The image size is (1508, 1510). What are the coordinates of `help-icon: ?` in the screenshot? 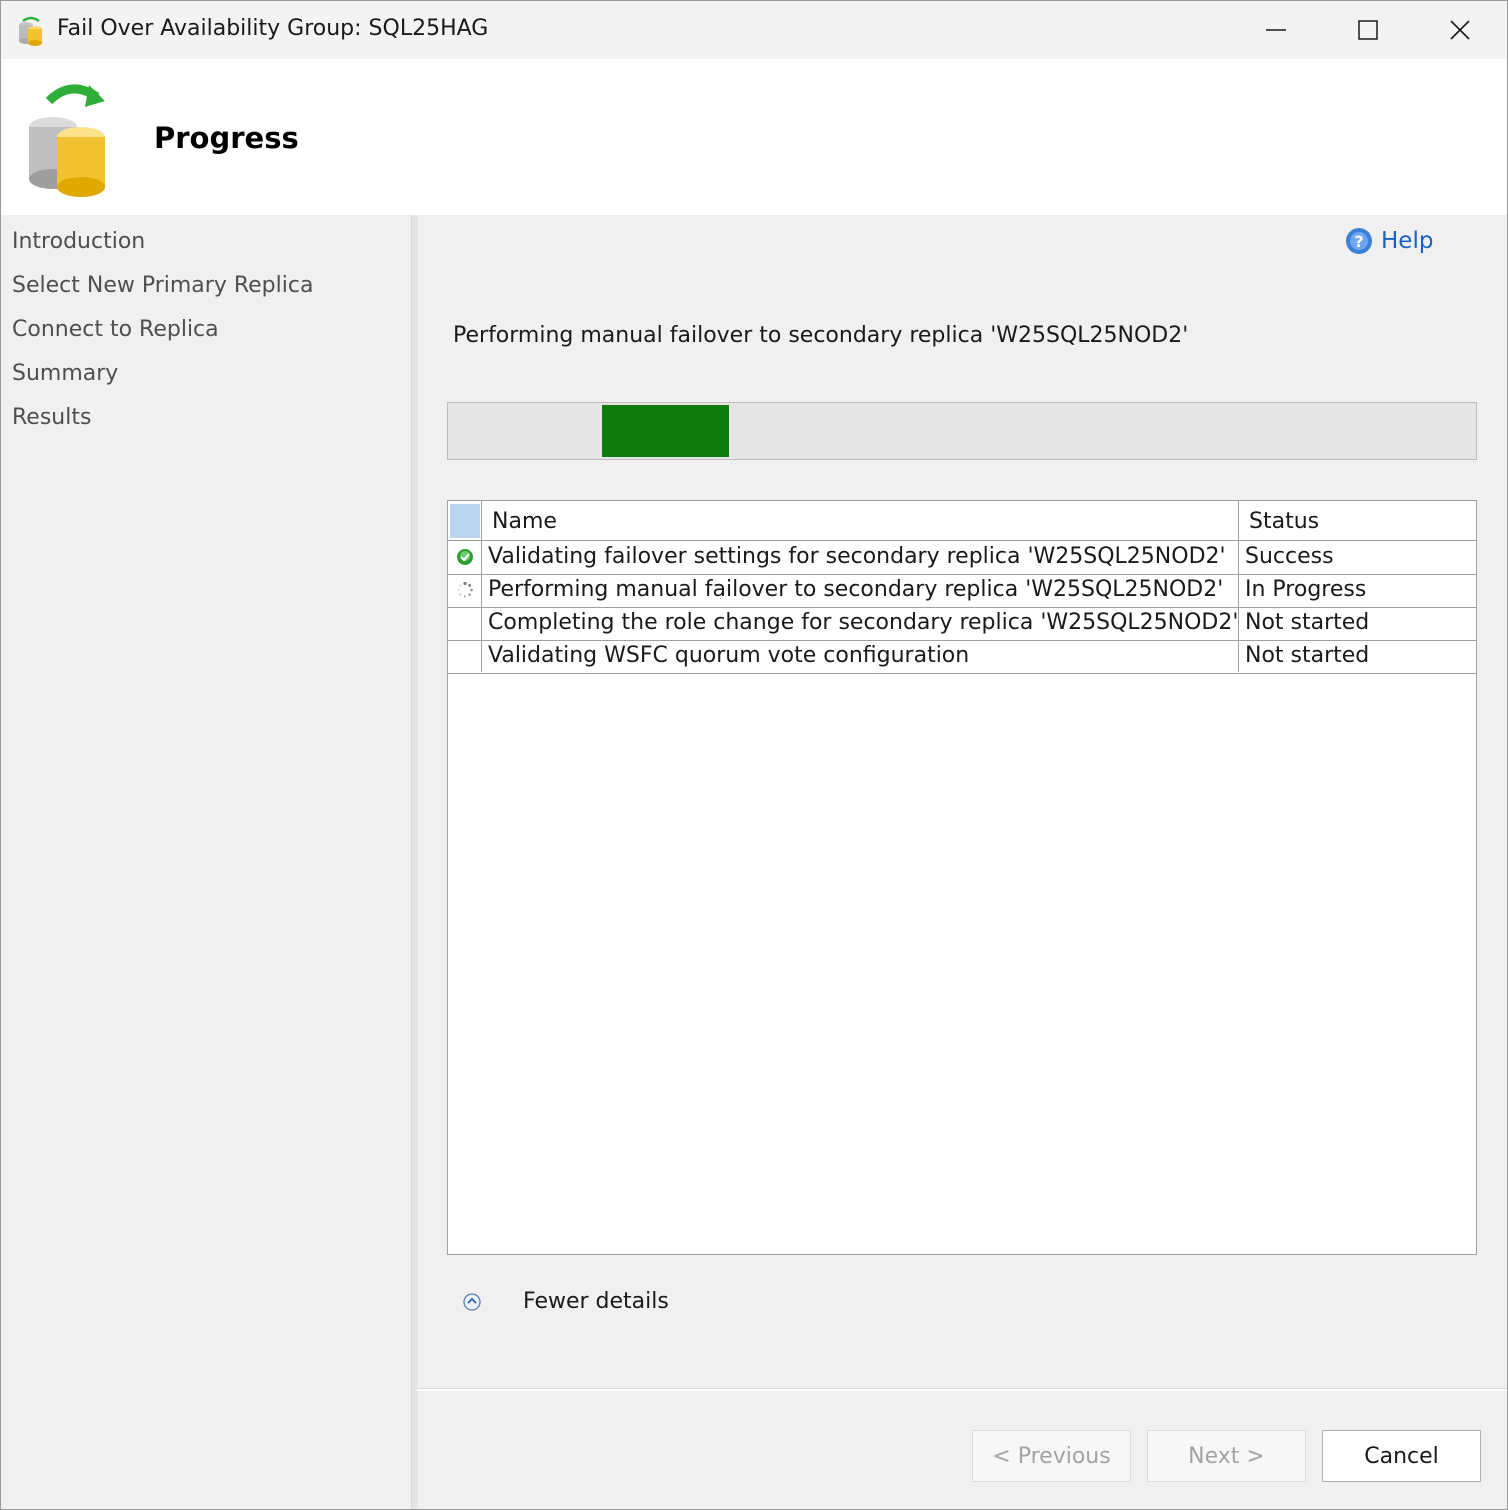 It's located at (1359, 241).